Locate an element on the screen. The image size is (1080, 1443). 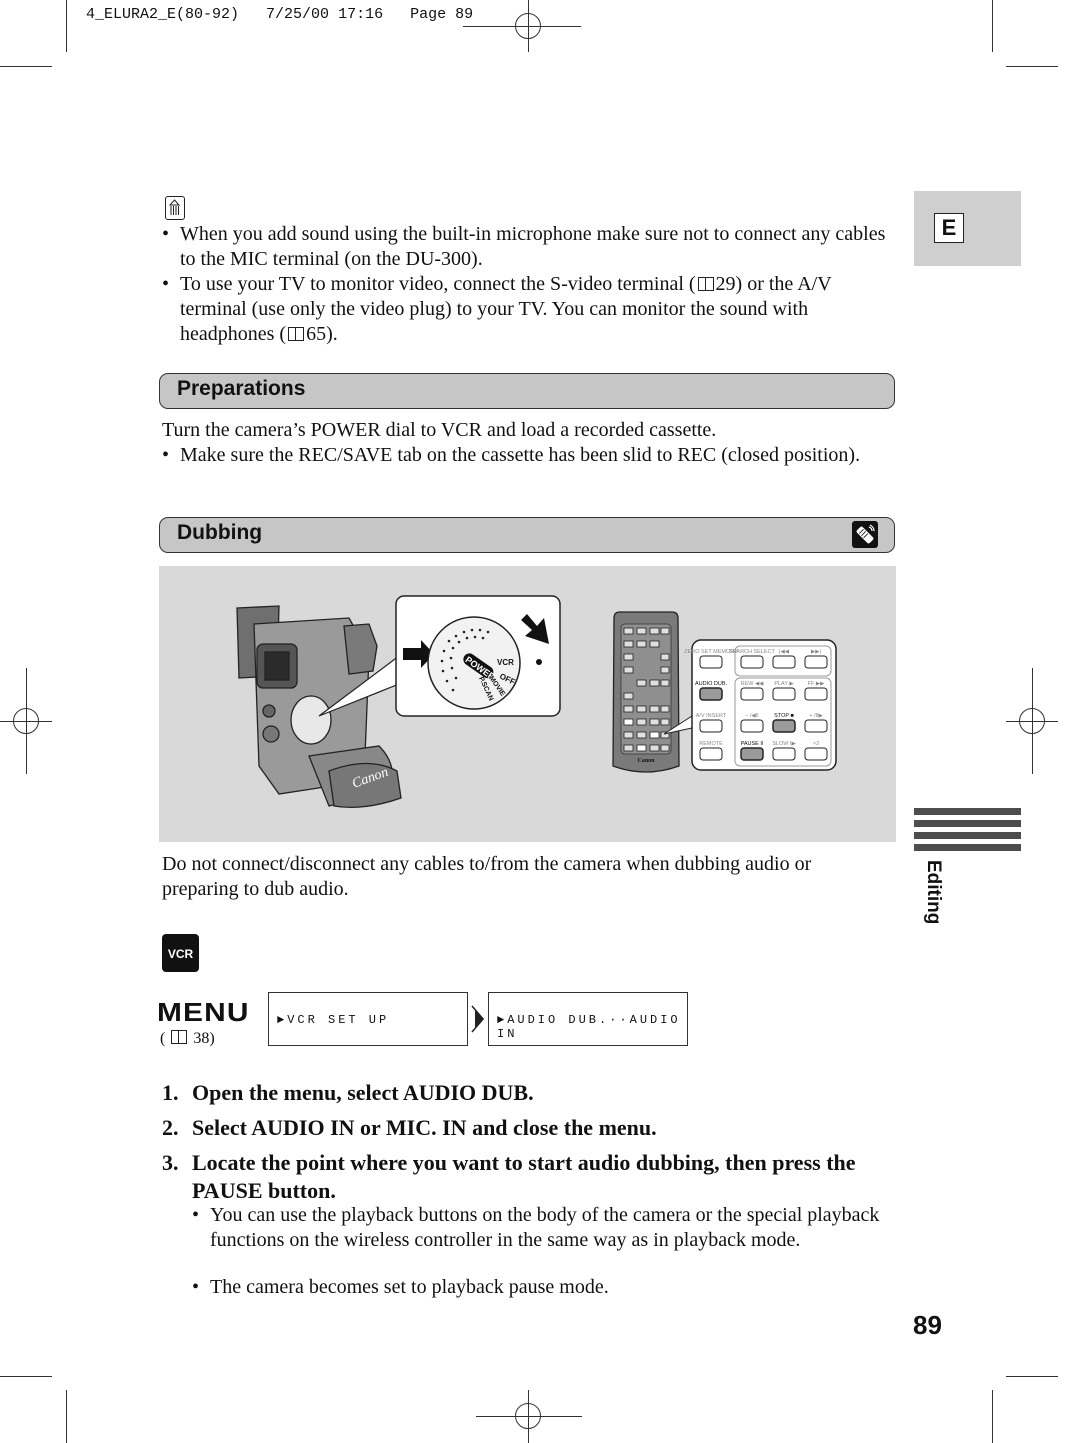
print-header: 4_ELURA2_E(80-92) 7/25/00 17:16 Page 89 is located at coordinates (279, 14).